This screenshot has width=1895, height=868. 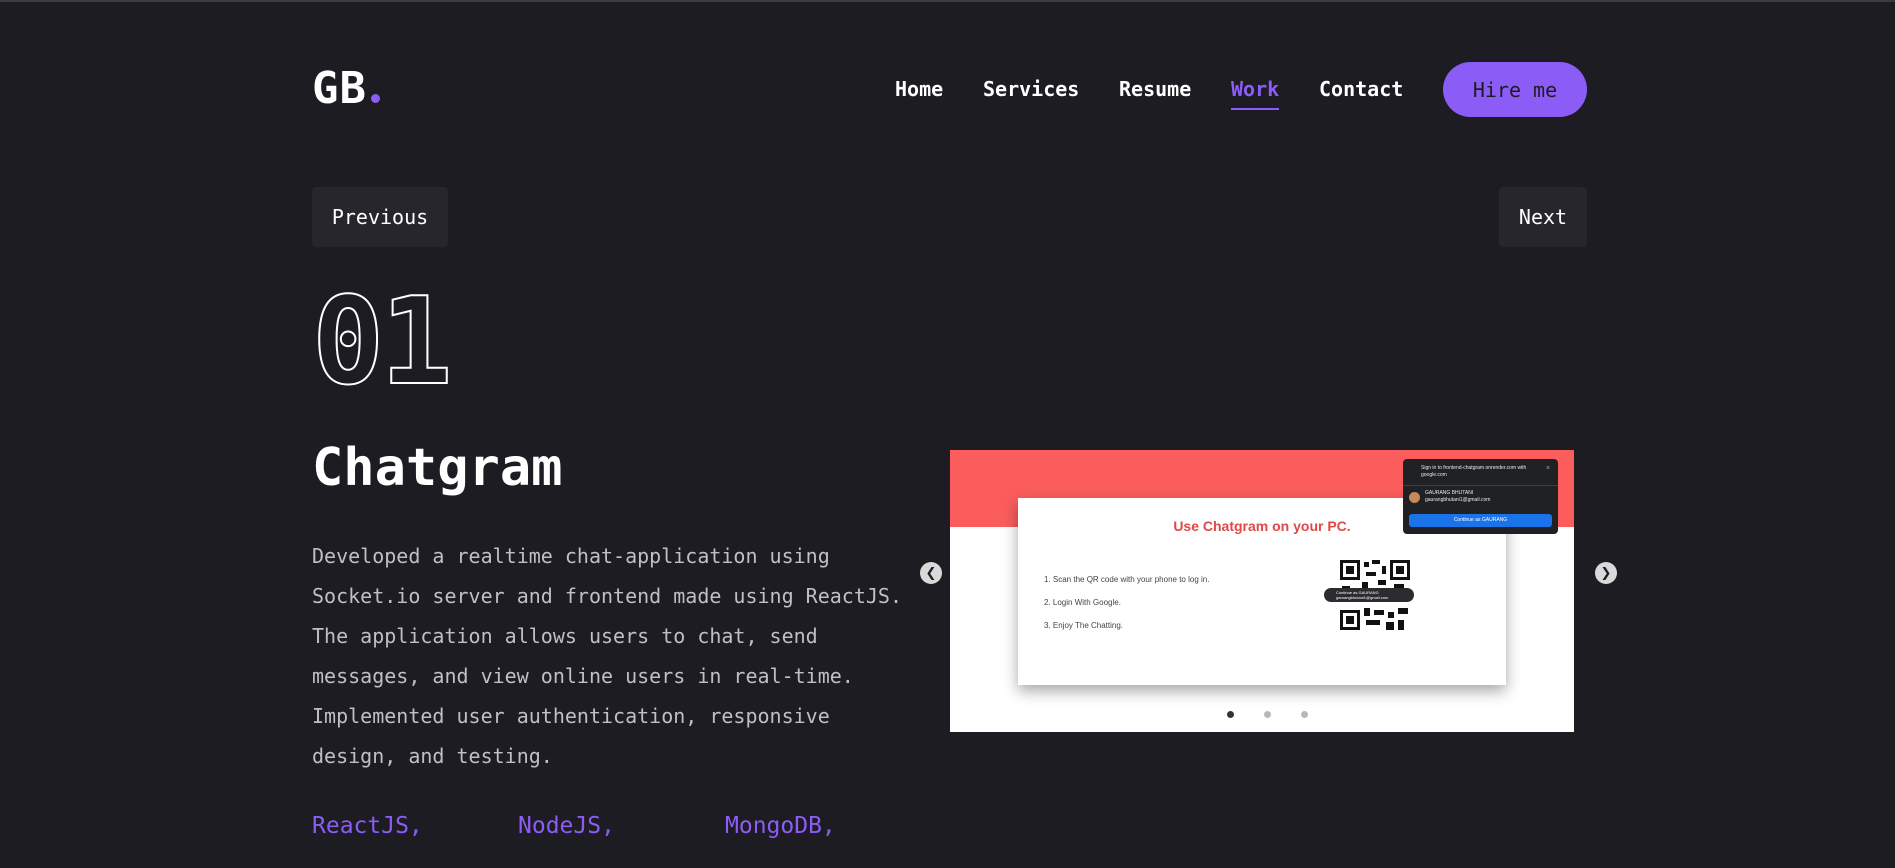 What do you see at coordinates (1480, 485) in the screenshot?
I see `popup-divider` at bounding box center [1480, 485].